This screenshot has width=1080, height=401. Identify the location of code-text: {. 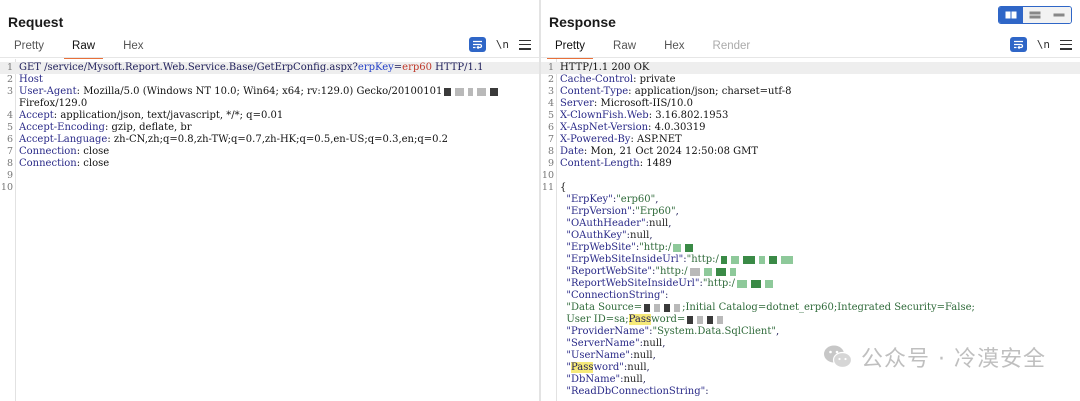
(818, 188).